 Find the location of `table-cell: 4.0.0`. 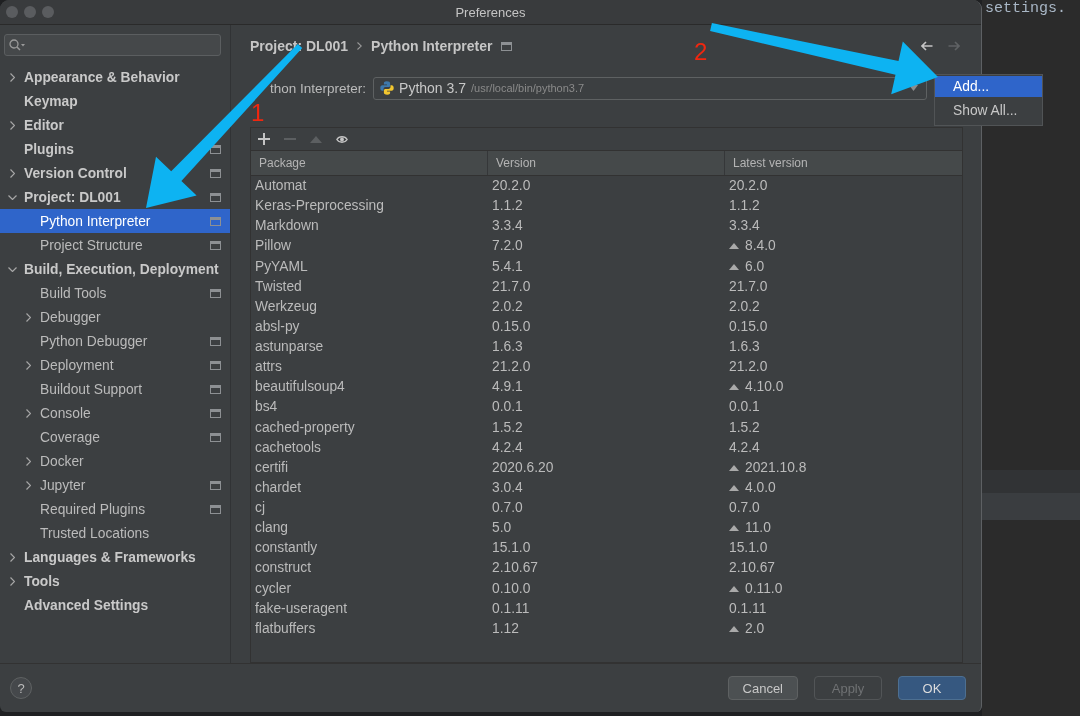

table-cell: 4.0.0 is located at coordinates (760, 487).